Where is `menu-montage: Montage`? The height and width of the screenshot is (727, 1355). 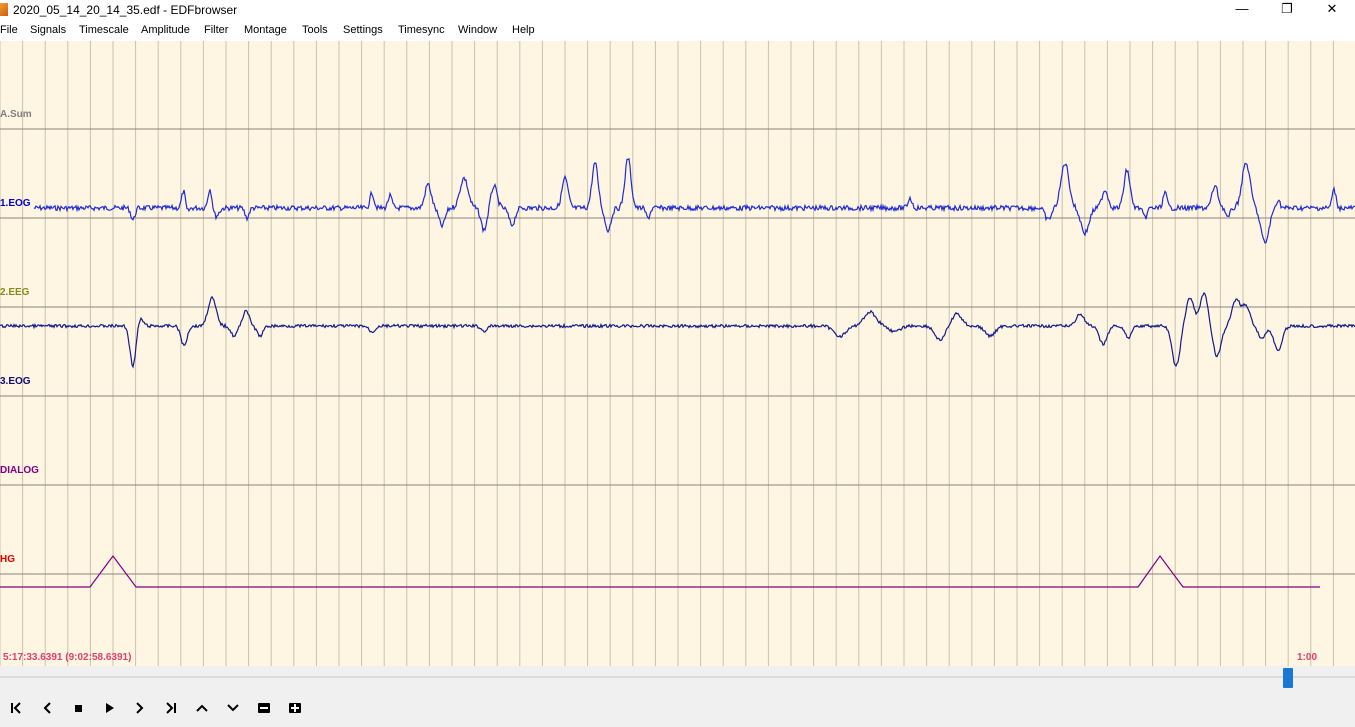
menu-montage: Montage is located at coordinates (265, 30).